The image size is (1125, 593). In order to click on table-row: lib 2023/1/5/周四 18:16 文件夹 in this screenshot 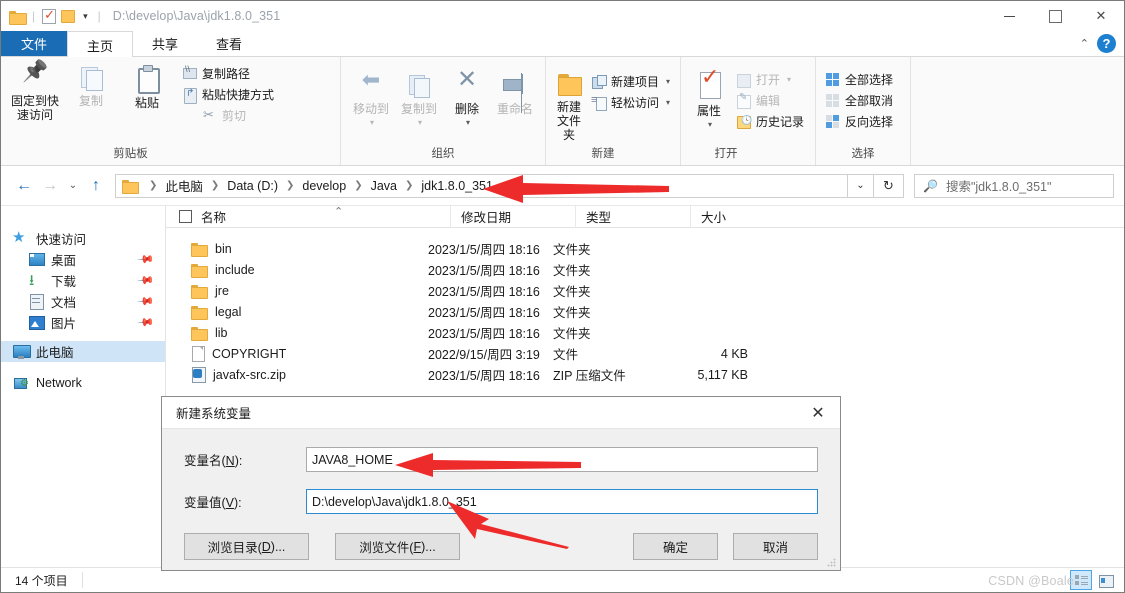, I will do `click(645, 332)`.